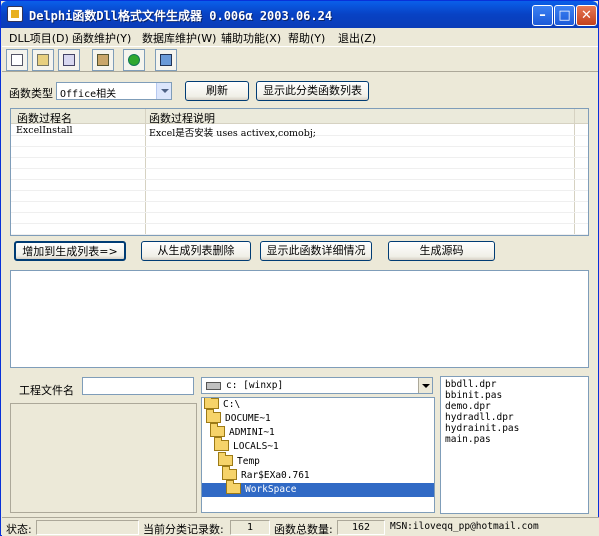 This screenshot has width=599, height=536. What do you see at coordinates (318, 488) in the screenshot?
I see `directory-item-selected: WorkSpace` at bounding box center [318, 488].